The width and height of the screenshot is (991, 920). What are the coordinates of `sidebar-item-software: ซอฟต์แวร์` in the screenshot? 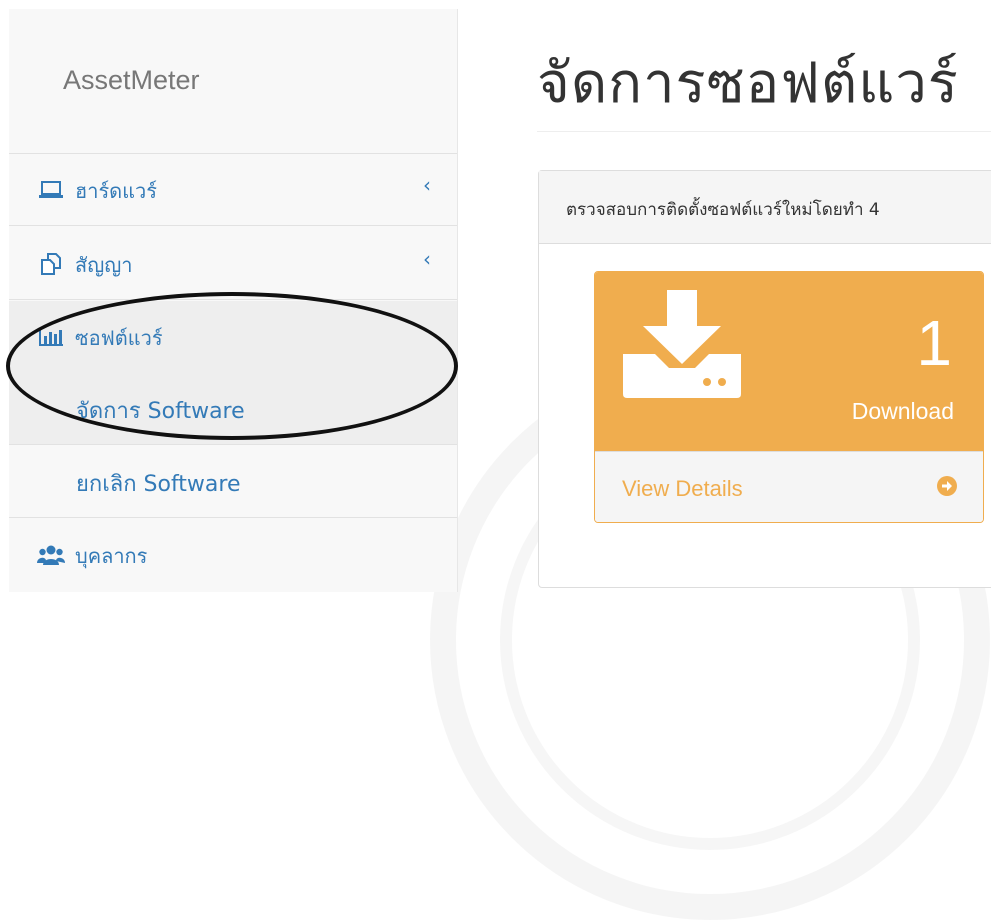 It's located at (233, 337).